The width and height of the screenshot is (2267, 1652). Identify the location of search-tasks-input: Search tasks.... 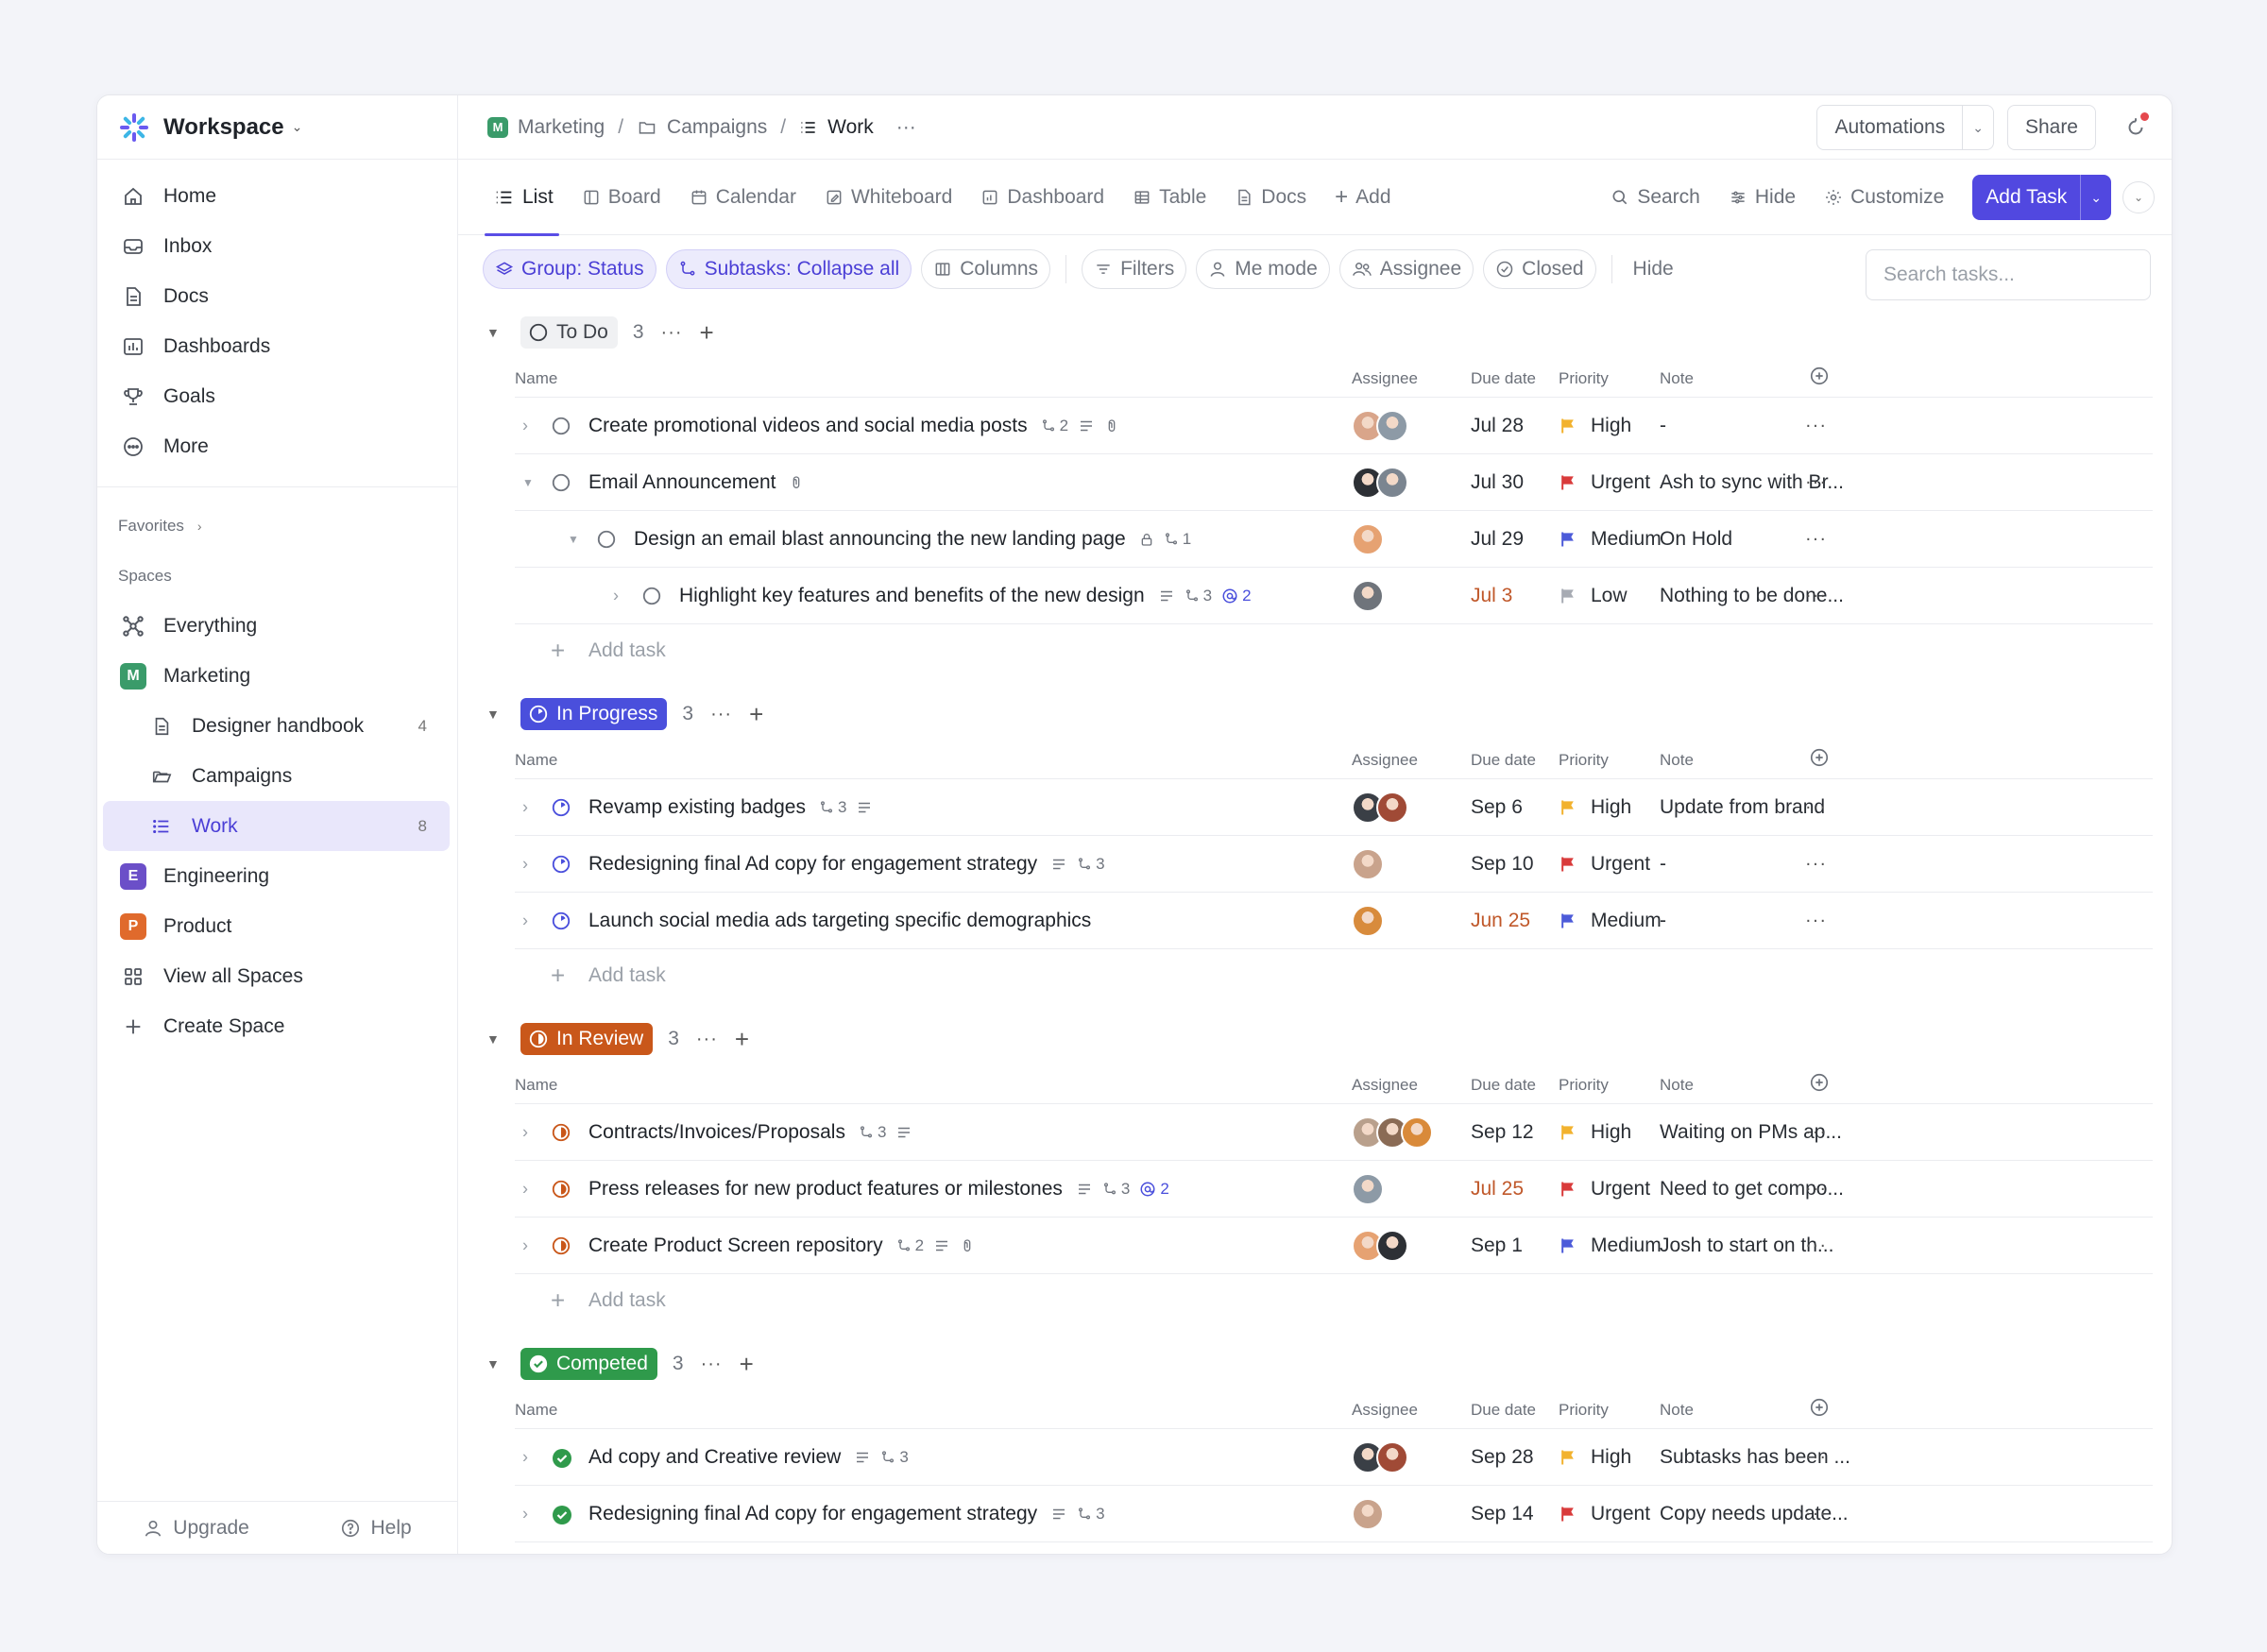
(2009, 274).